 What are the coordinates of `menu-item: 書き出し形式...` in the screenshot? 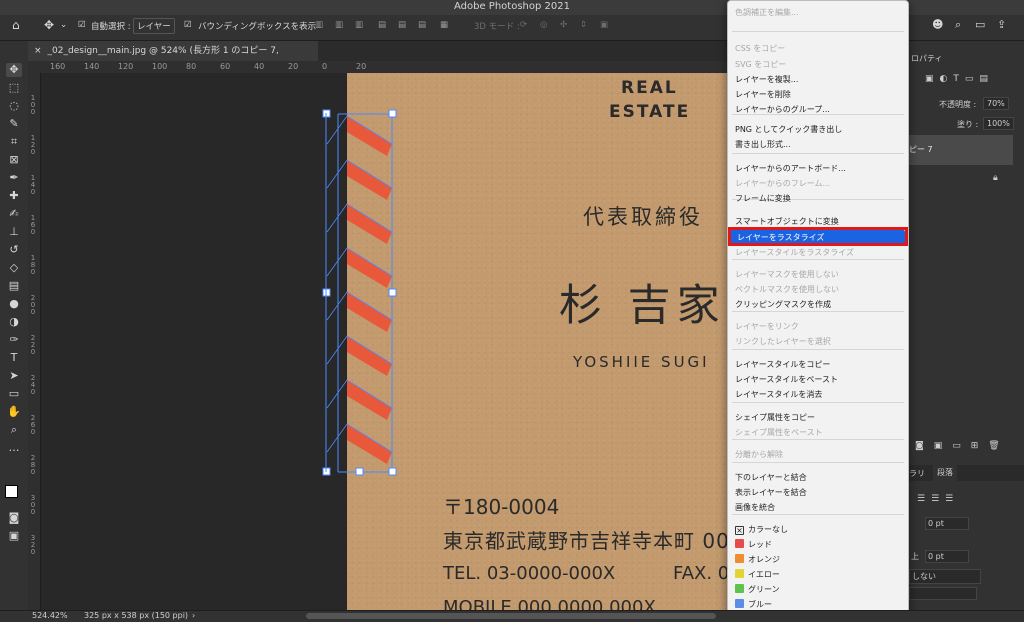 It's located at (818, 144).